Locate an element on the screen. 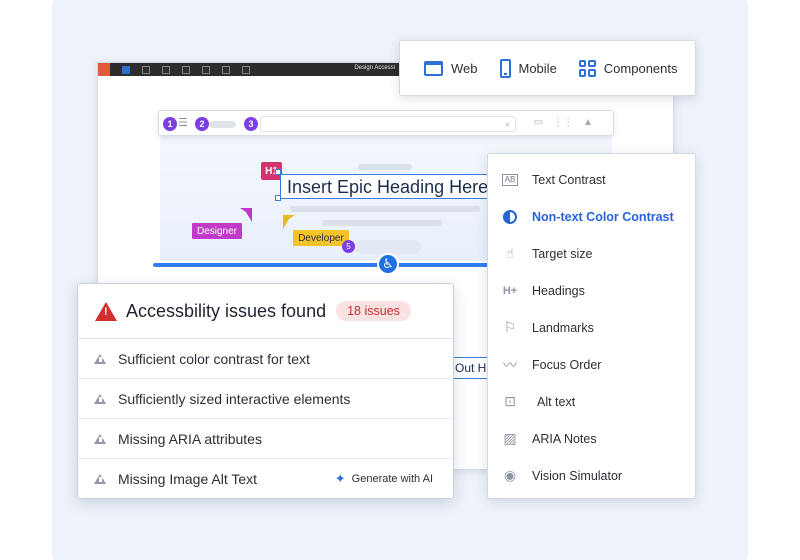 This screenshot has height=560, width=800. mobile-phone-icon is located at coordinates (505, 68).